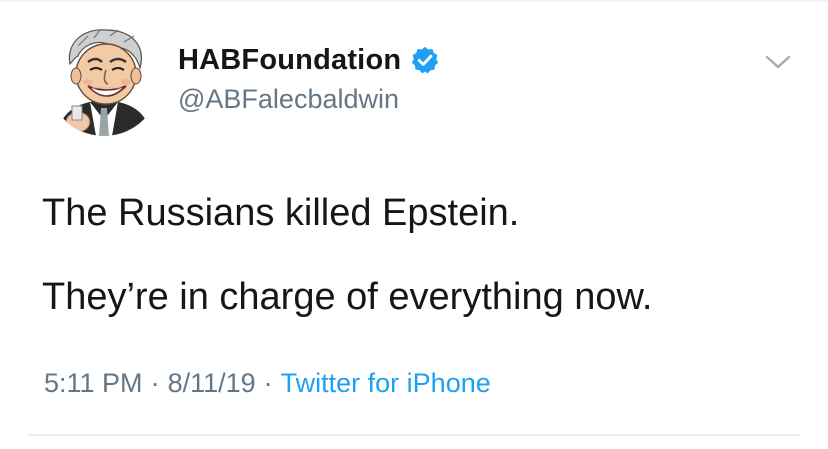  I want to click on avatar, so click(104, 80).